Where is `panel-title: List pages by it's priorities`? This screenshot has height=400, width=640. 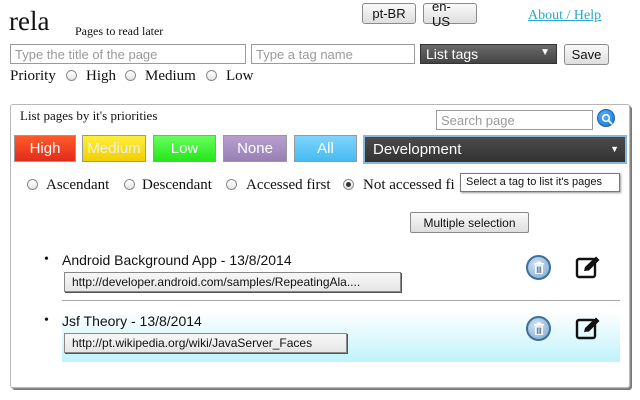
panel-title: List pages by it's priorities is located at coordinates (89, 115).